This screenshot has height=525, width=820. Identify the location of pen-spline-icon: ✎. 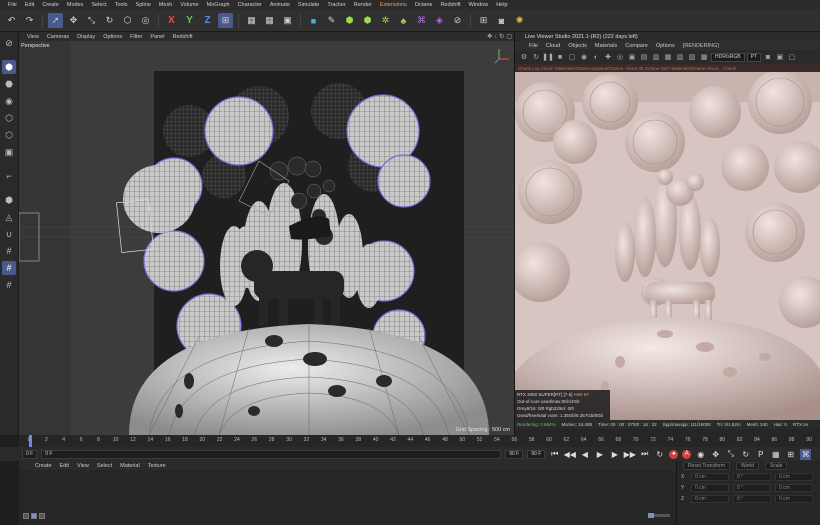
(331, 20).